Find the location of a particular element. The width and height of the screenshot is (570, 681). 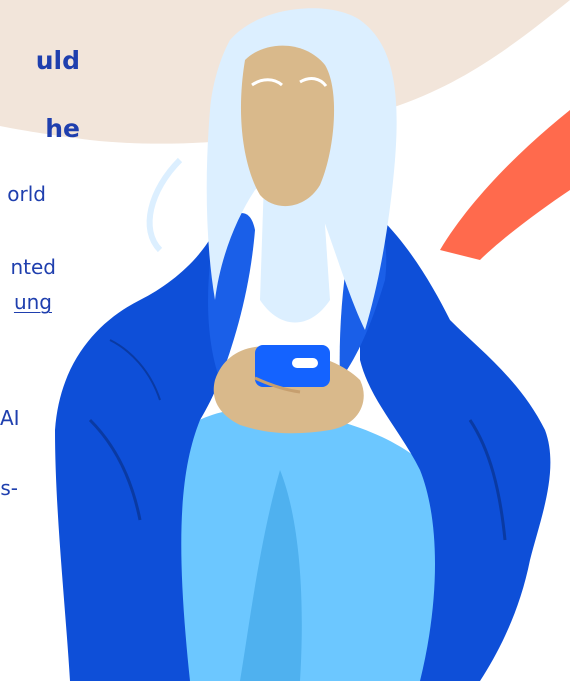

body-fragment-3: AI is located at coordinates (10, 418).